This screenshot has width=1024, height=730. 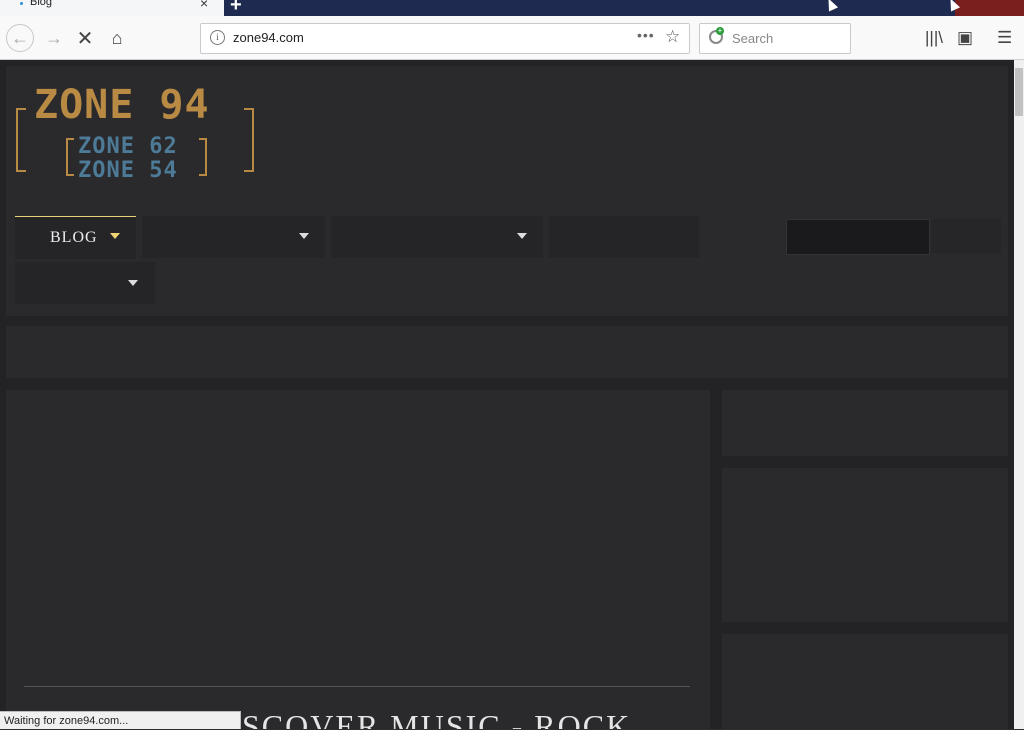 What do you see at coordinates (41, 4) in the screenshot?
I see `tab-title: Blog` at bounding box center [41, 4].